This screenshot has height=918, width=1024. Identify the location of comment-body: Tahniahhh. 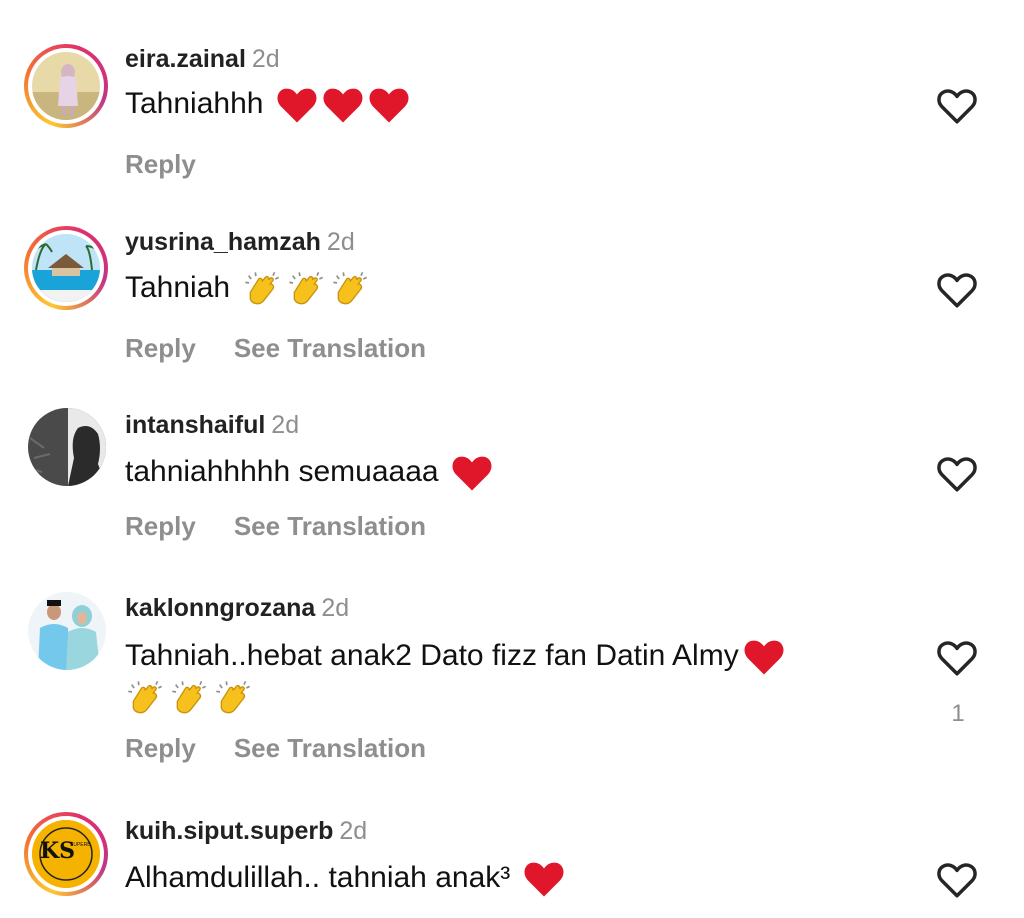
(194, 103).